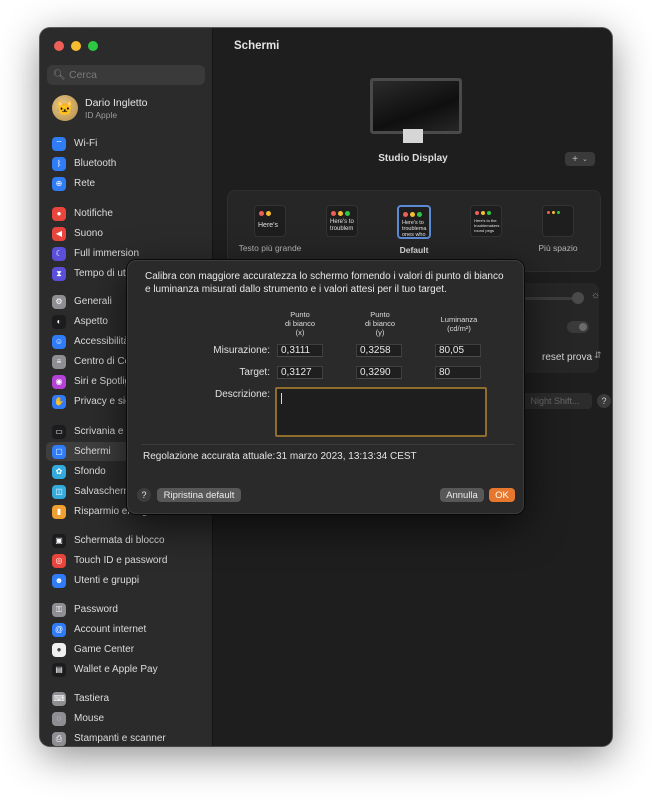 This screenshot has height=800, width=652. Describe the element at coordinates (59, 471) in the screenshot. I see `wallpaper-icon: ✿` at that location.